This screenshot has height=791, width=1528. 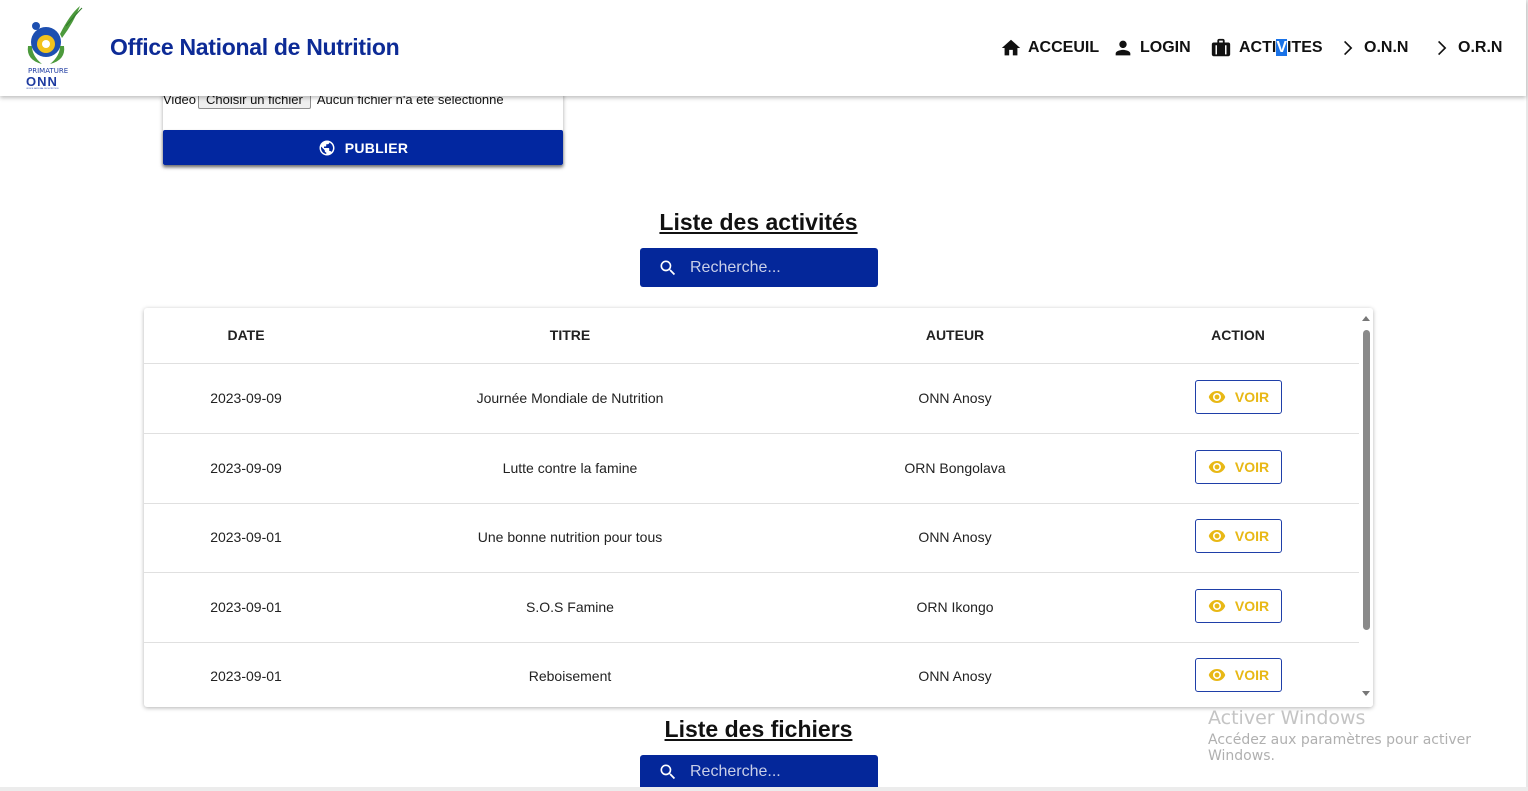 I want to click on files-search, so click(x=759, y=772).